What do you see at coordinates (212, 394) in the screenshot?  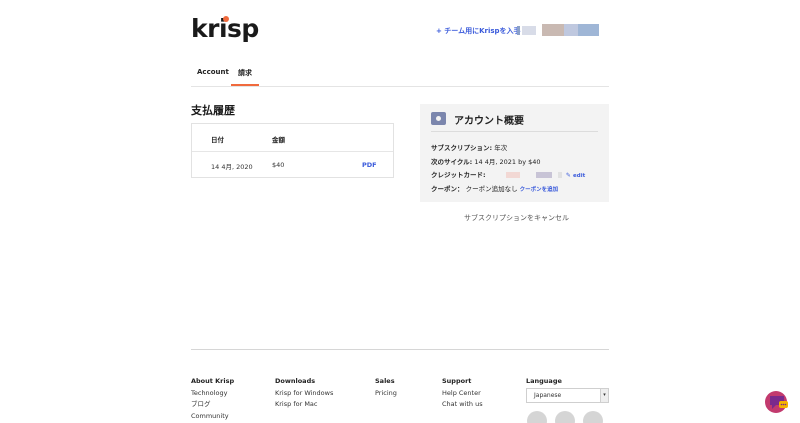 I see `footer-link-technology: Technology` at bounding box center [212, 394].